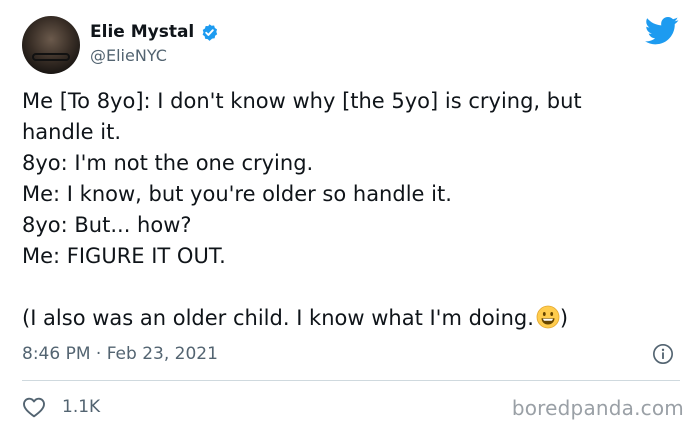 Image resolution: width=700 pixels, height=434 pixels. I want to click on tweet-line: Me: FIGURE IT OUT., so click(124, 256).